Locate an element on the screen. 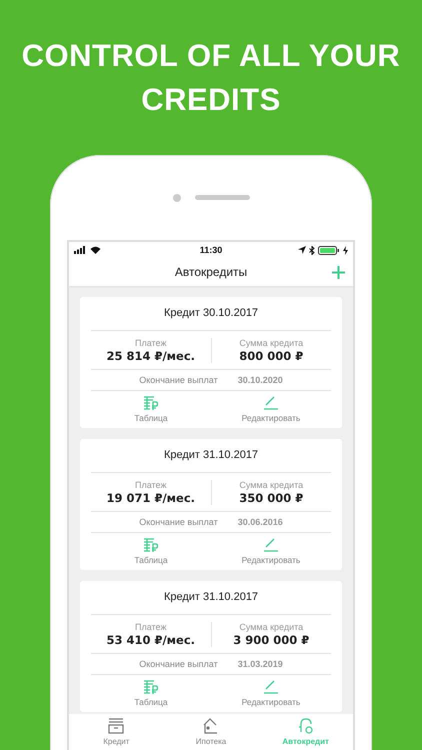 This screenshot has width=422, height=750. payment-value: 19 071 ₽/мес. is located at coordinates (151, 497).